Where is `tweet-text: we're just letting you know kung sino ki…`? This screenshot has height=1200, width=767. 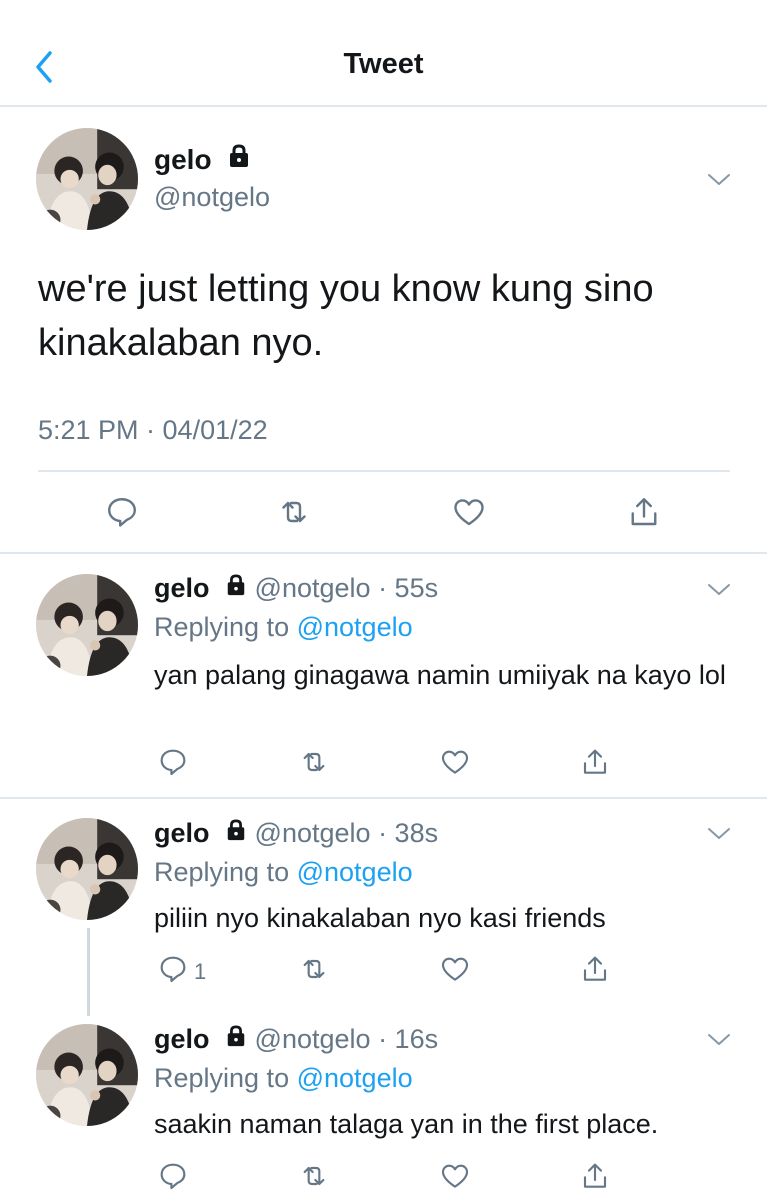 tweet-text: we're just letting you know kung sino ki… is located at coordinates (346, 316).